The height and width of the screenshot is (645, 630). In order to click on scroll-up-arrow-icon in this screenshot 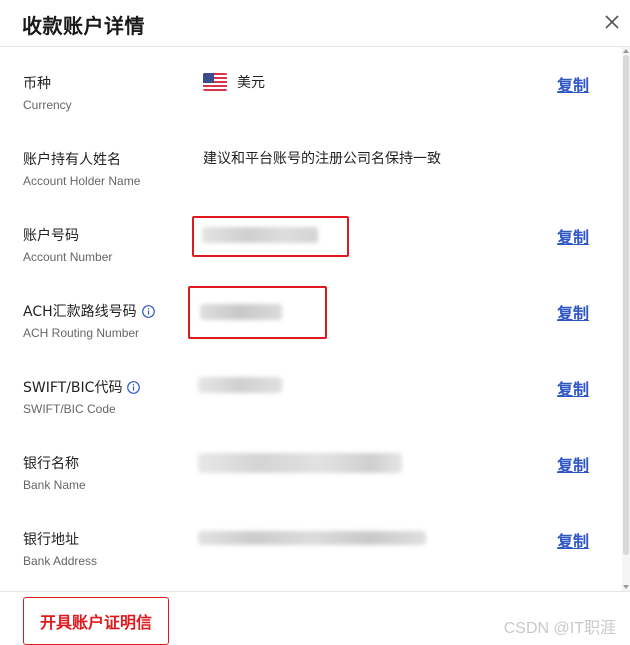, I will do `click(626, 51)`.